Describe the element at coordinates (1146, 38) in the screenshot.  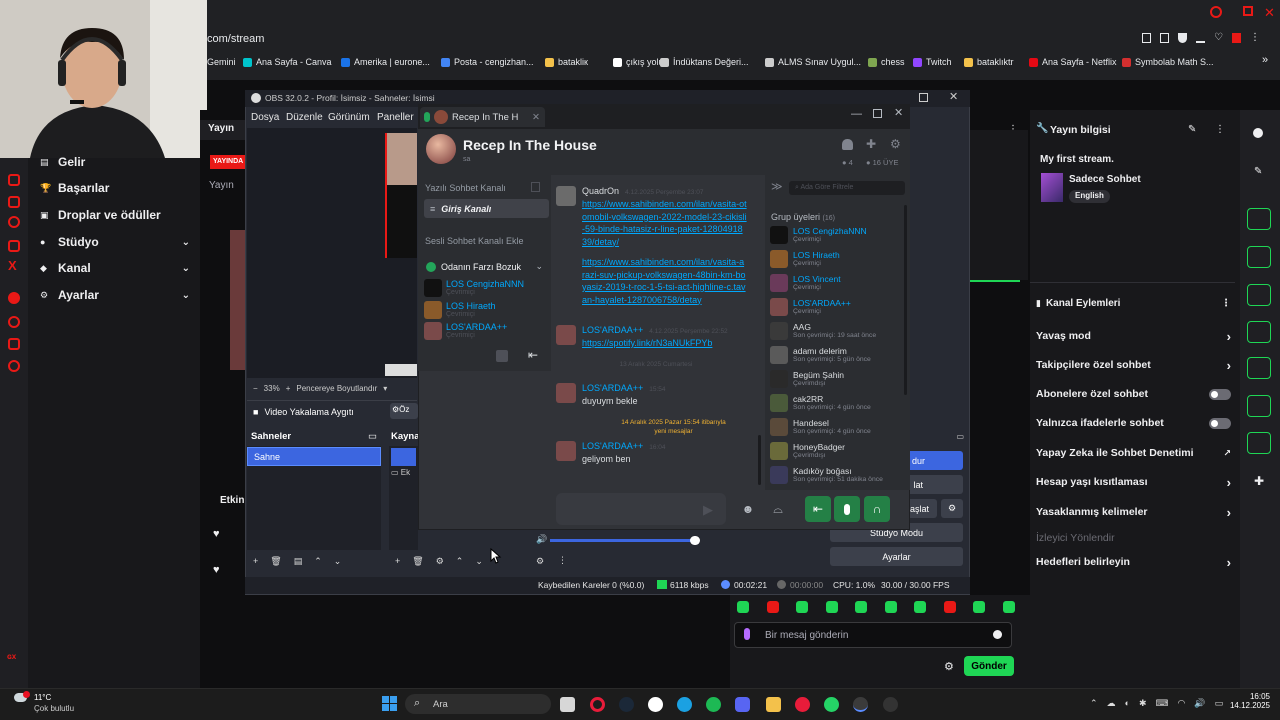
I see `bookmark-star-icon` at that location.